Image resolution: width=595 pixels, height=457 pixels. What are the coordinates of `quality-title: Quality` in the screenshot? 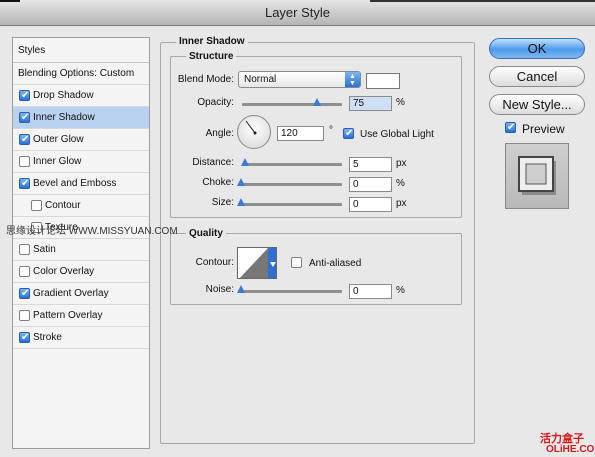 It's located at (206, 233).